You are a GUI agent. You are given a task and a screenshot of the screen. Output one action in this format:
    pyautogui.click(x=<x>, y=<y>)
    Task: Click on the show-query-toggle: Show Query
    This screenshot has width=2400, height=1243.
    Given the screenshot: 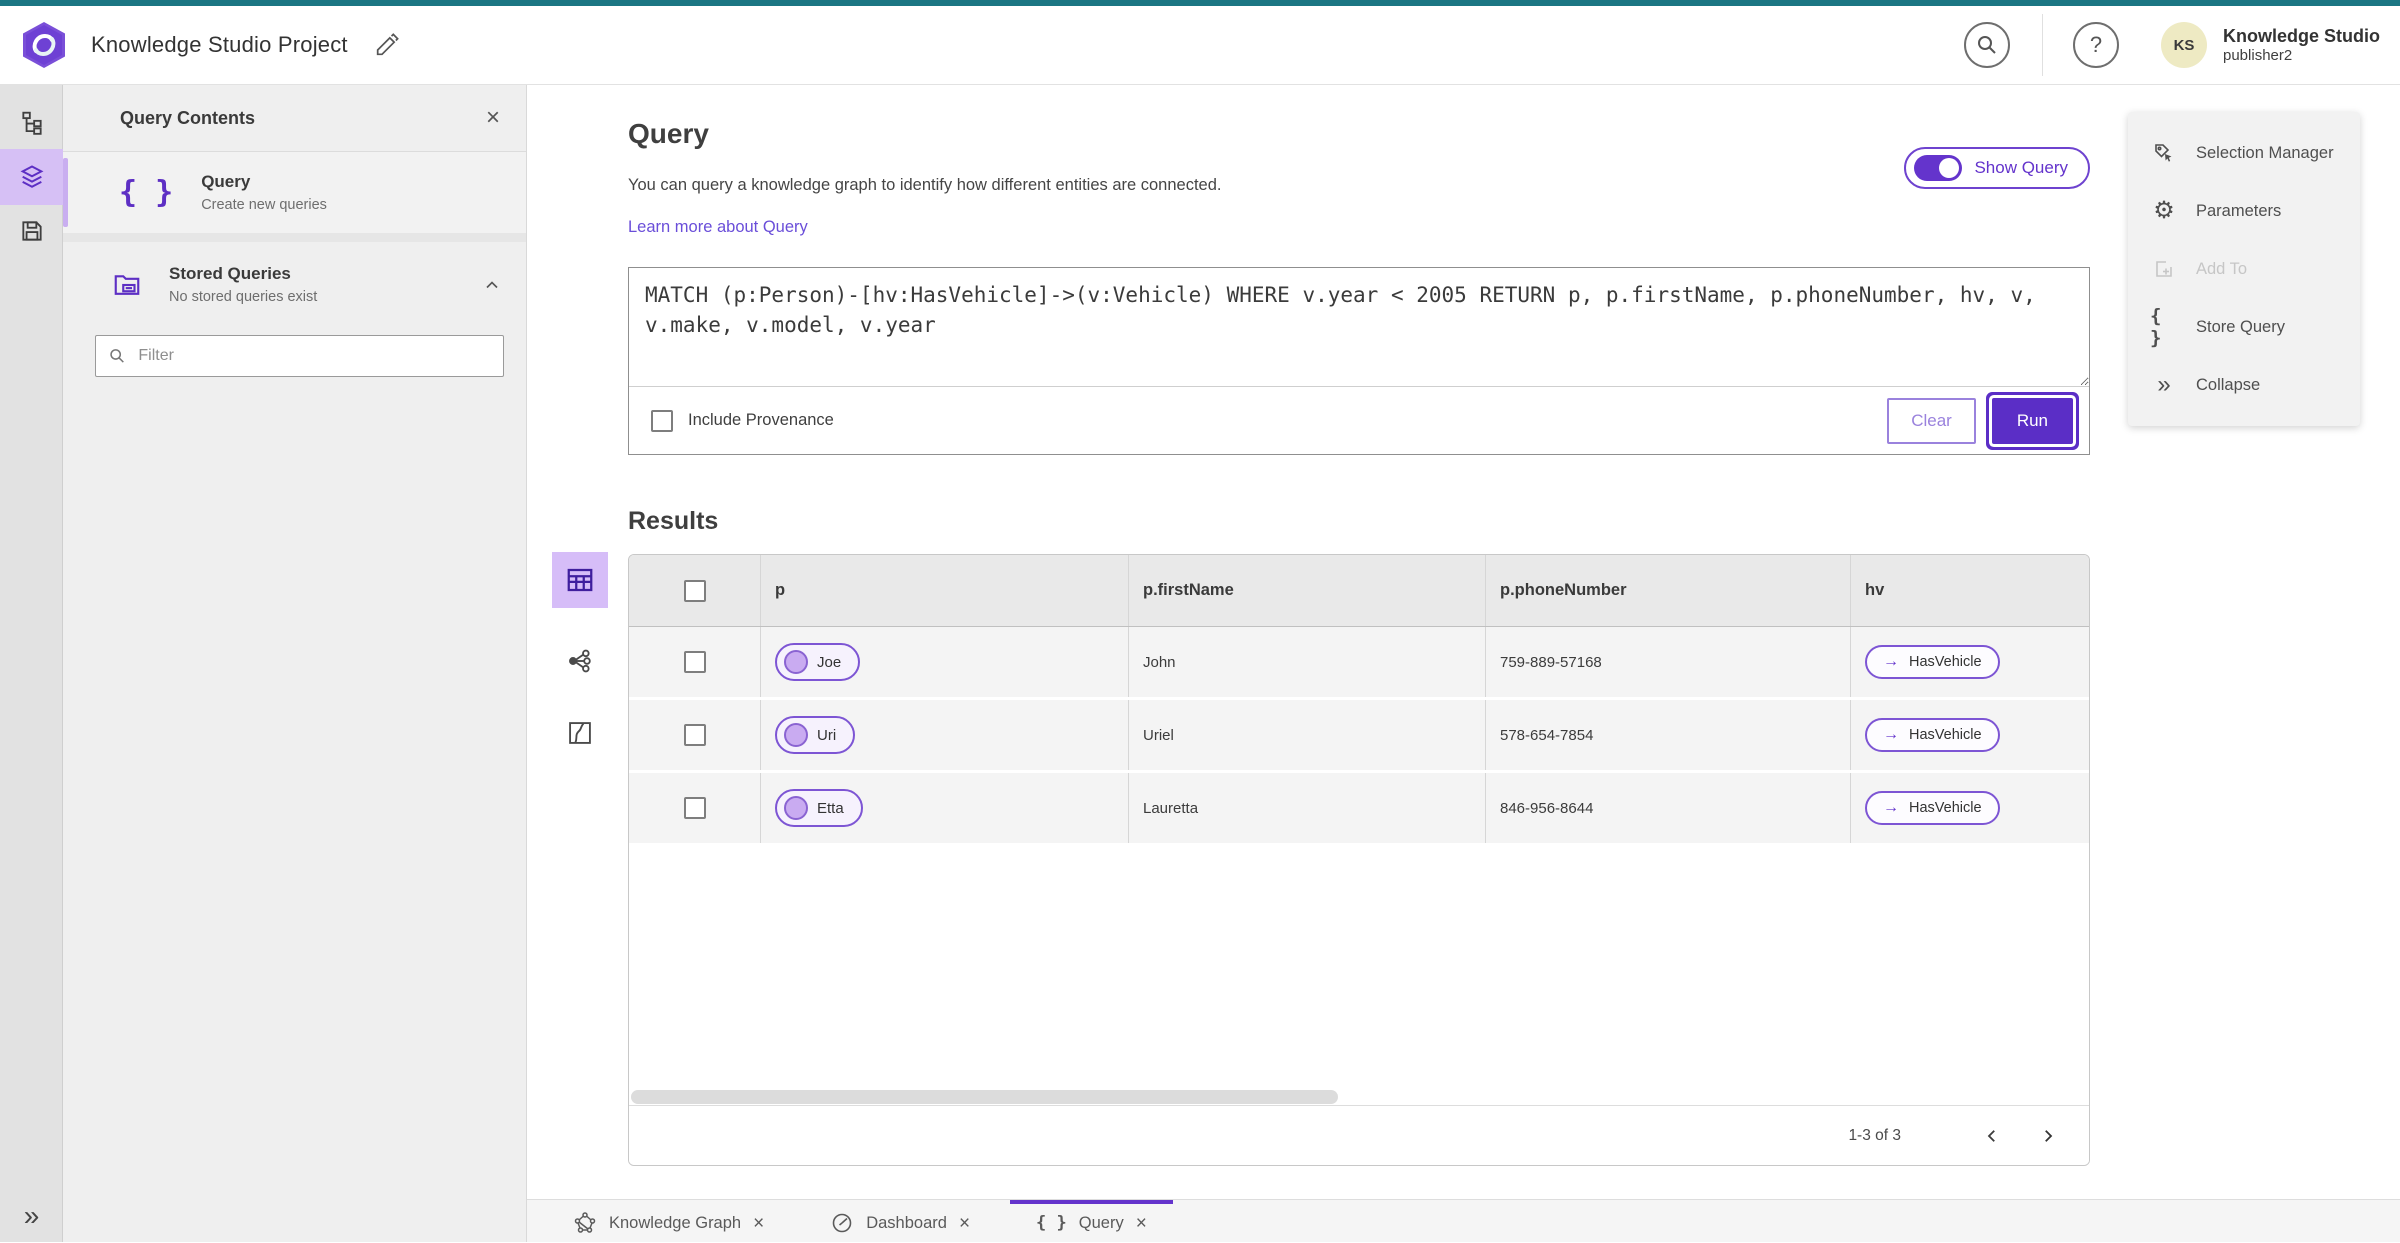 What is the action you would take?
    pyautogui.click(x=1997, y=168)
    